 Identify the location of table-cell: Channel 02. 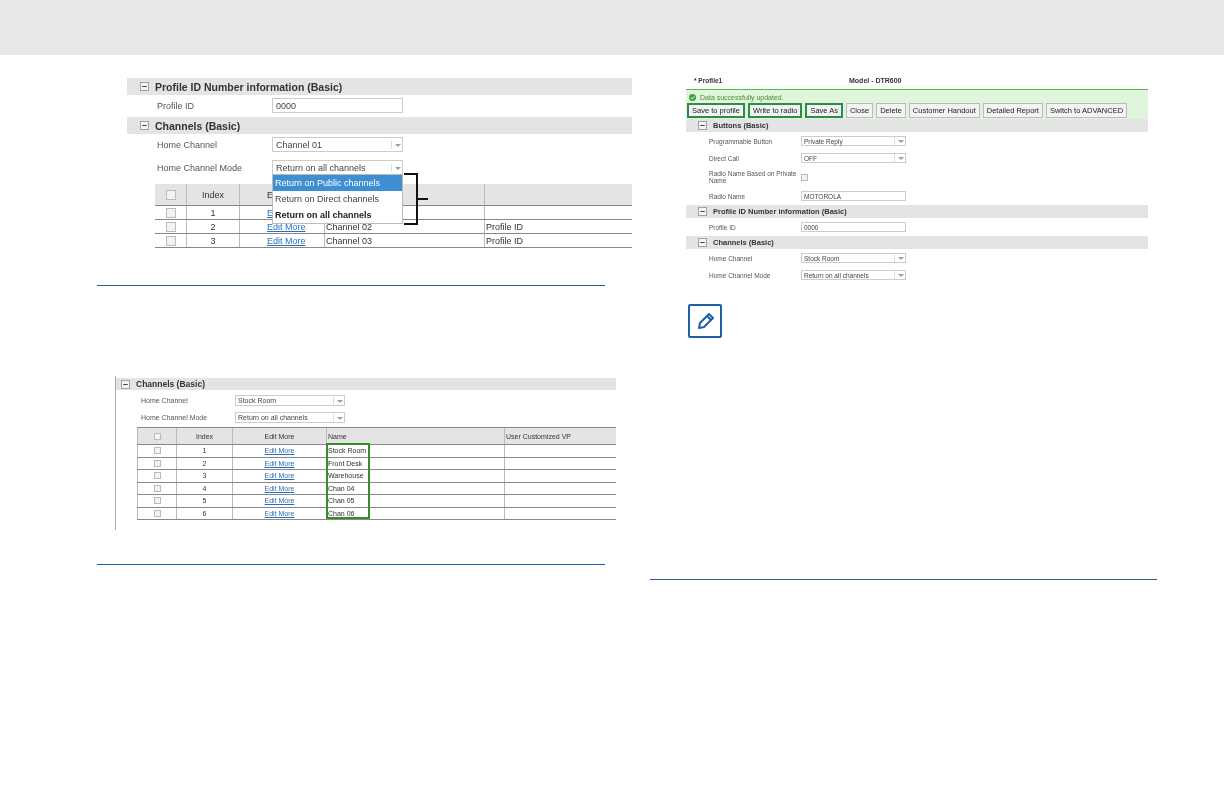
(405, 226).